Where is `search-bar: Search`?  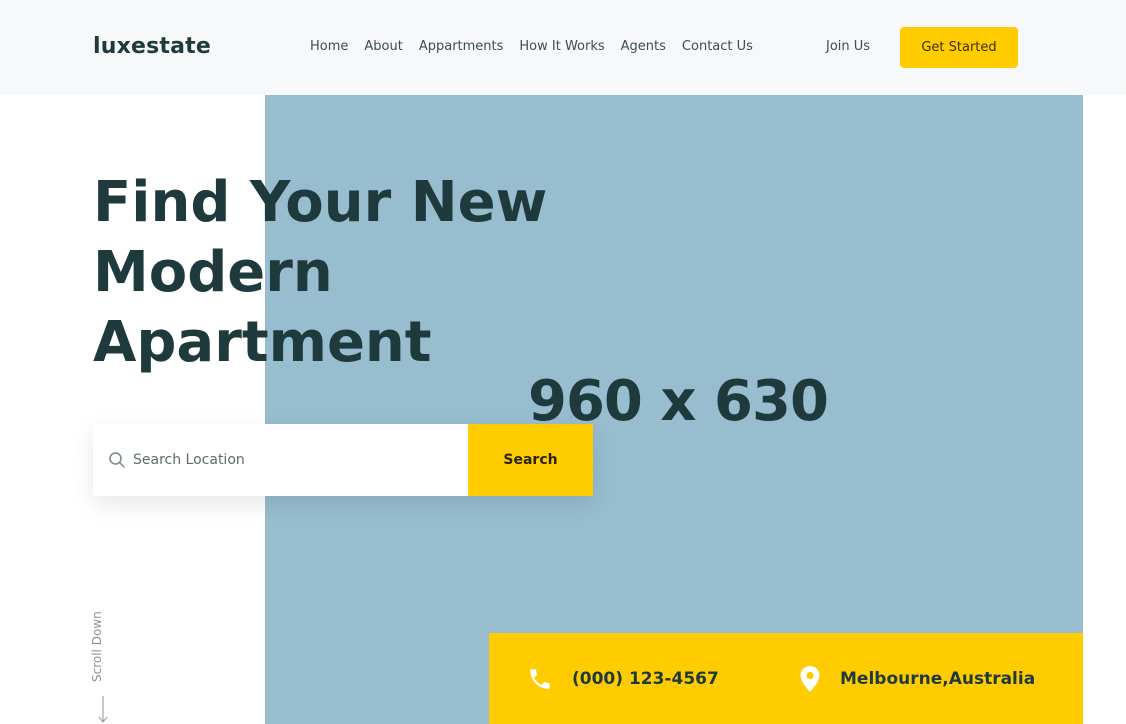
search-bar: Search is located at coordinates (343, 460).